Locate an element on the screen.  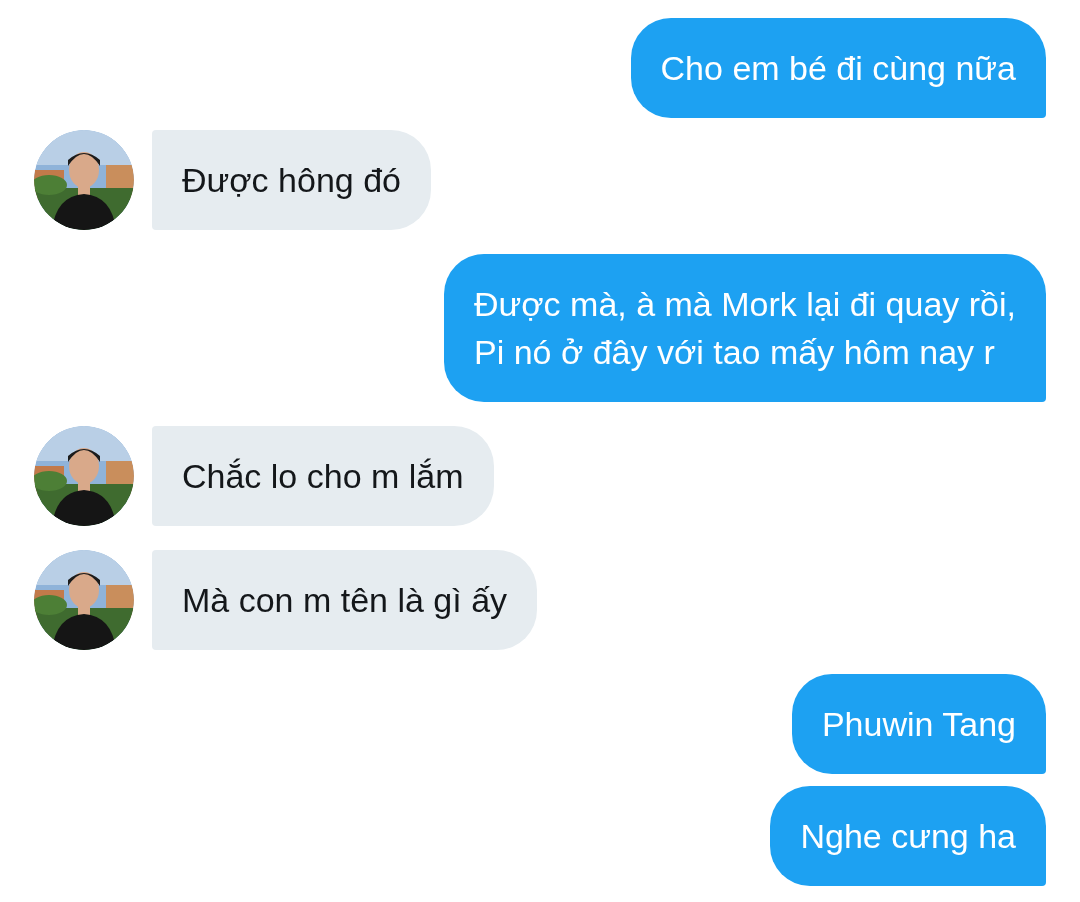
message-bubble: Nghe cưng ha is located at coordinates (908, 836).